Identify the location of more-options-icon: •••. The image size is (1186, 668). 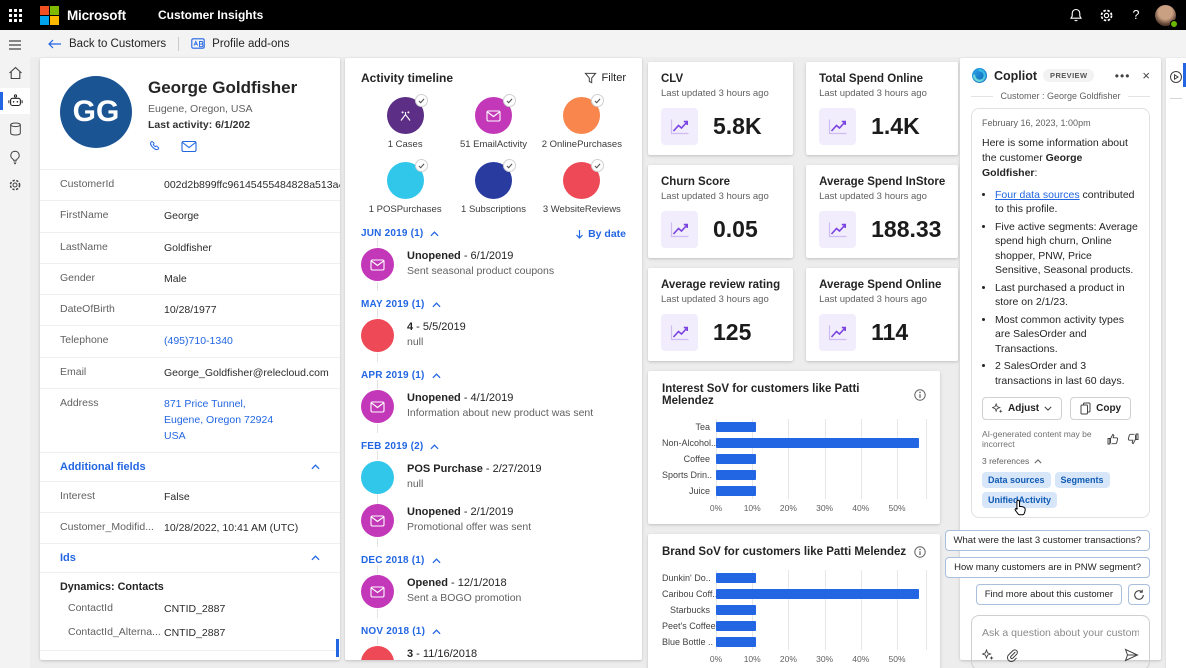
(1123, 76).